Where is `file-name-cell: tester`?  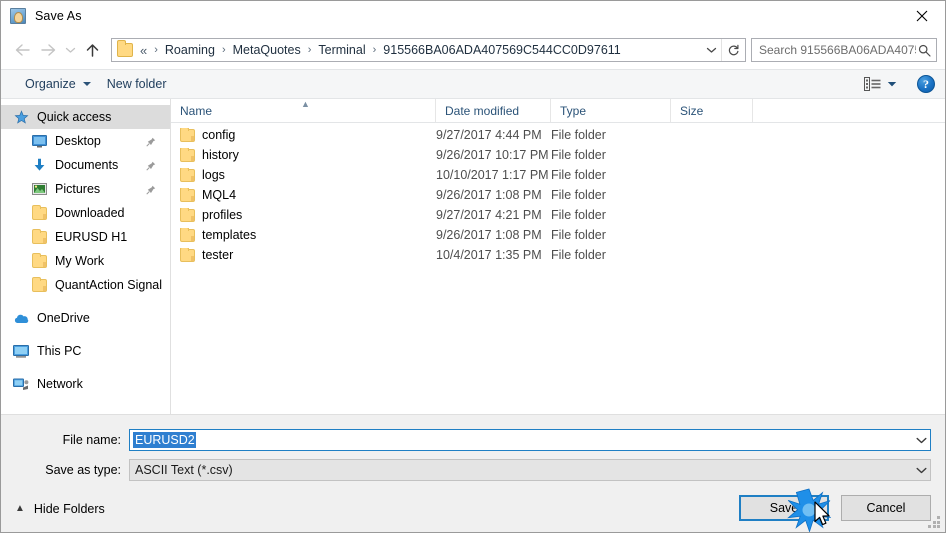 file-name-cell: tester is located at coordinates (303, 255).